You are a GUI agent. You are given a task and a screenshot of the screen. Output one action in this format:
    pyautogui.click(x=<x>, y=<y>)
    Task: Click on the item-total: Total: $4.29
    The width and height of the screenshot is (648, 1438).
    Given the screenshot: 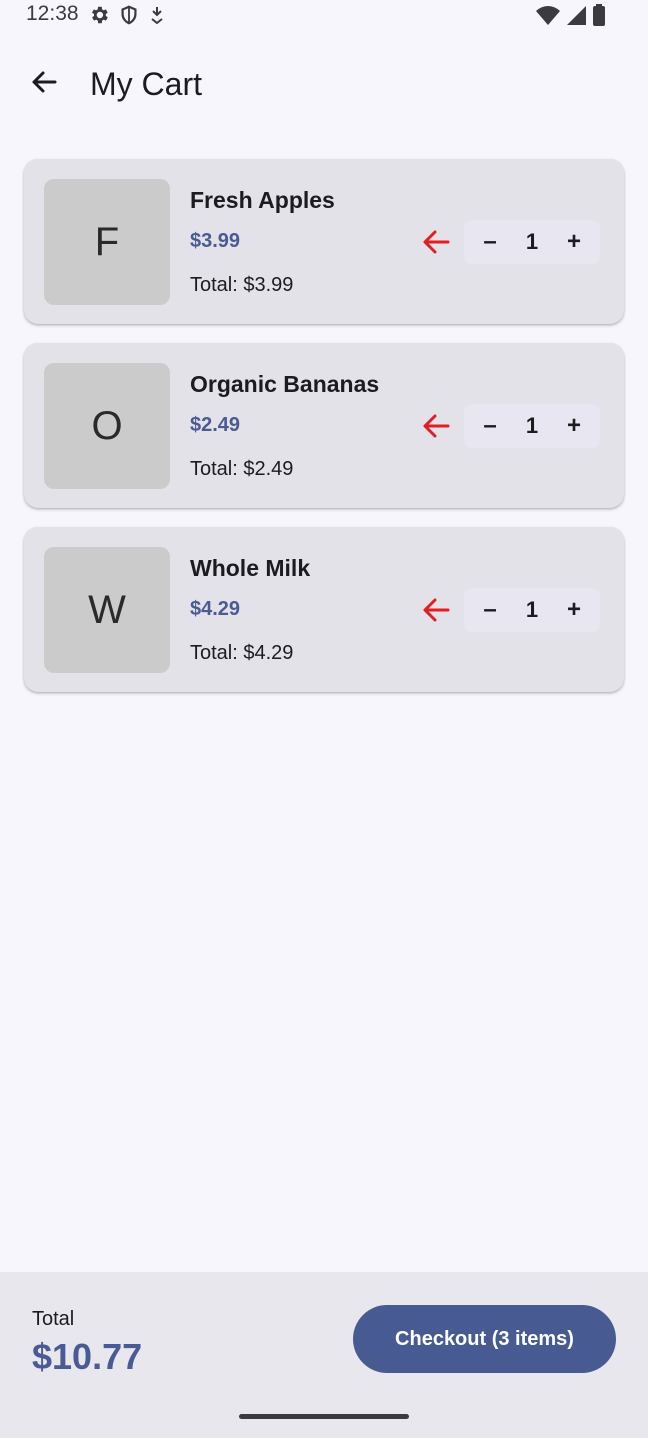 What is the action you would take?
    pyautogui.click(x=242, y=653)
    